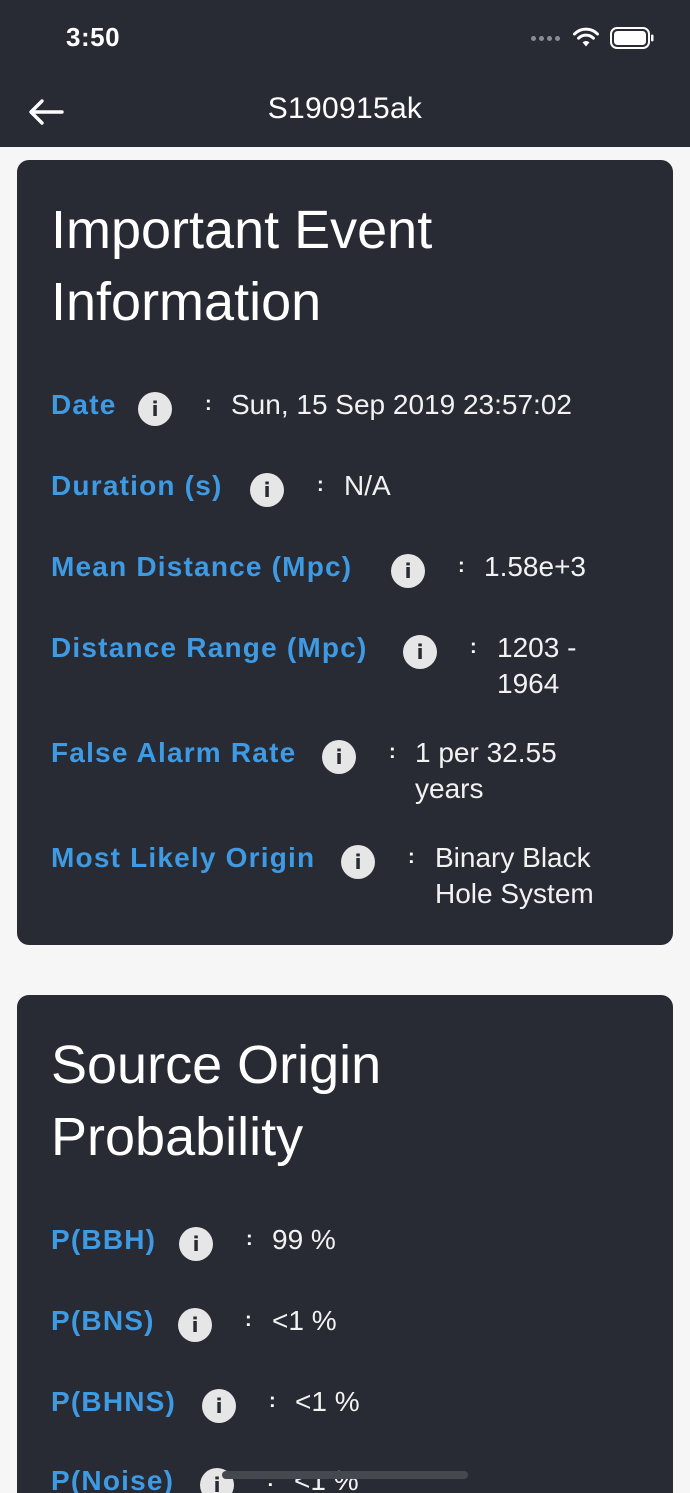 The height and width of the screenshot is (1493, 690). What do you see at coordinates (537, 647) in the screenshot?
I see `row-value-line-1: 1203 -` at bounding box center [537, 647].